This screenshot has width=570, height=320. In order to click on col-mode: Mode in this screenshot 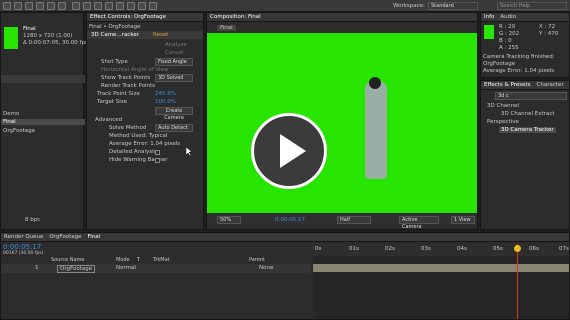, I will do `click(123, 260)`.